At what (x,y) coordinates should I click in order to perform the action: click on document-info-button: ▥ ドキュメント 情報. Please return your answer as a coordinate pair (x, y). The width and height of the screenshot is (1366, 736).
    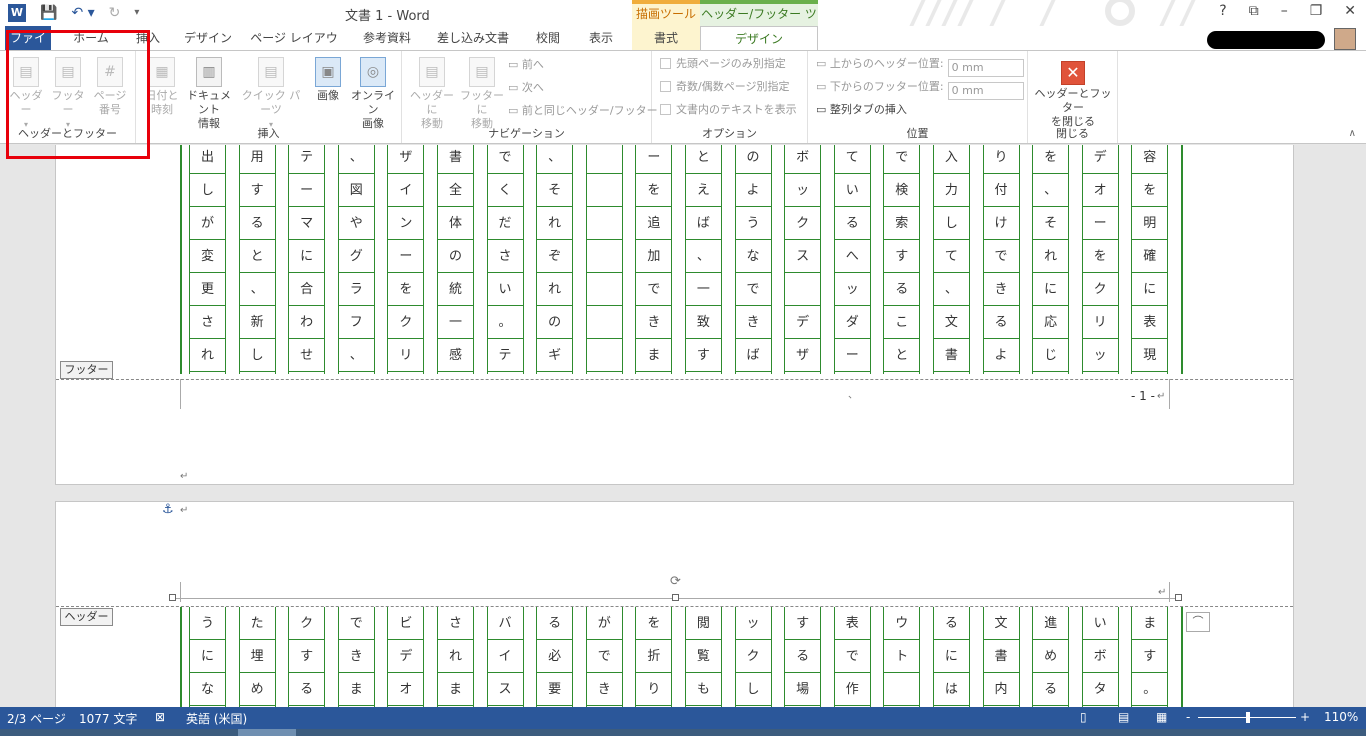
    Looking at the image, I should click on (209, 94).